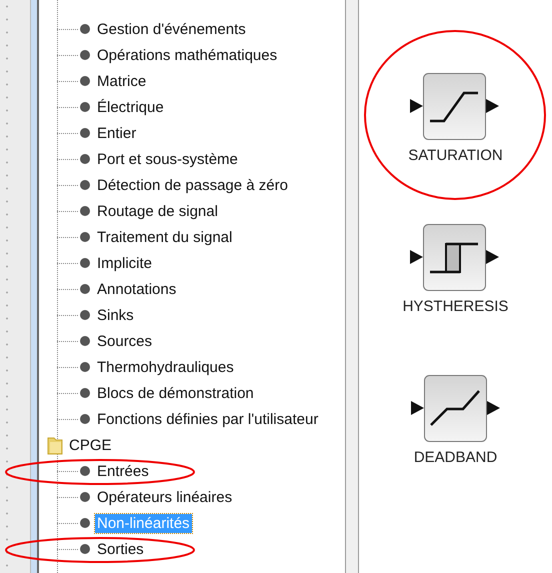 The height and width of the screenshot is (573, 552). What do you see at coordinates (55, 445) in the screenshot?
I see `folder-icon` at bounding box center [55, 445].